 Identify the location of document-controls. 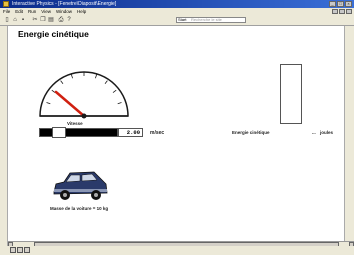
(342, 11).